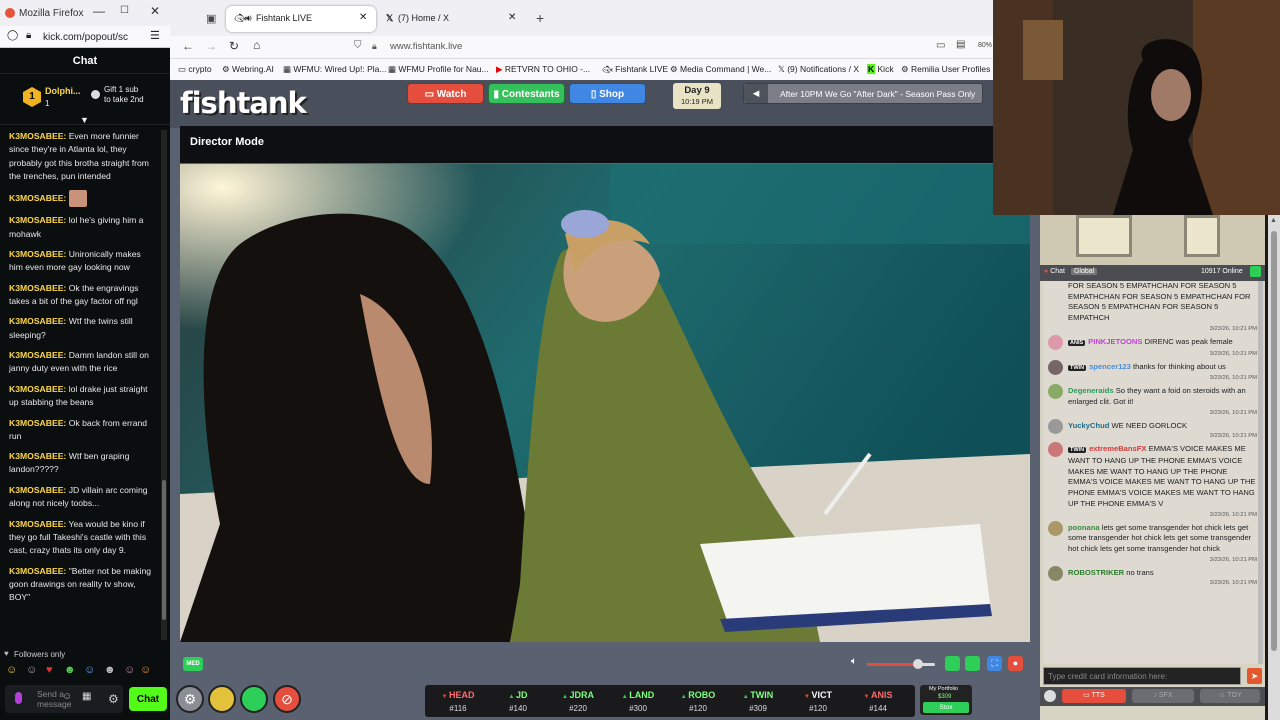  What do you see at coordinates (918, 664) in the screenshot?
I see `volume-thumb` at bounding box center [918, 664].